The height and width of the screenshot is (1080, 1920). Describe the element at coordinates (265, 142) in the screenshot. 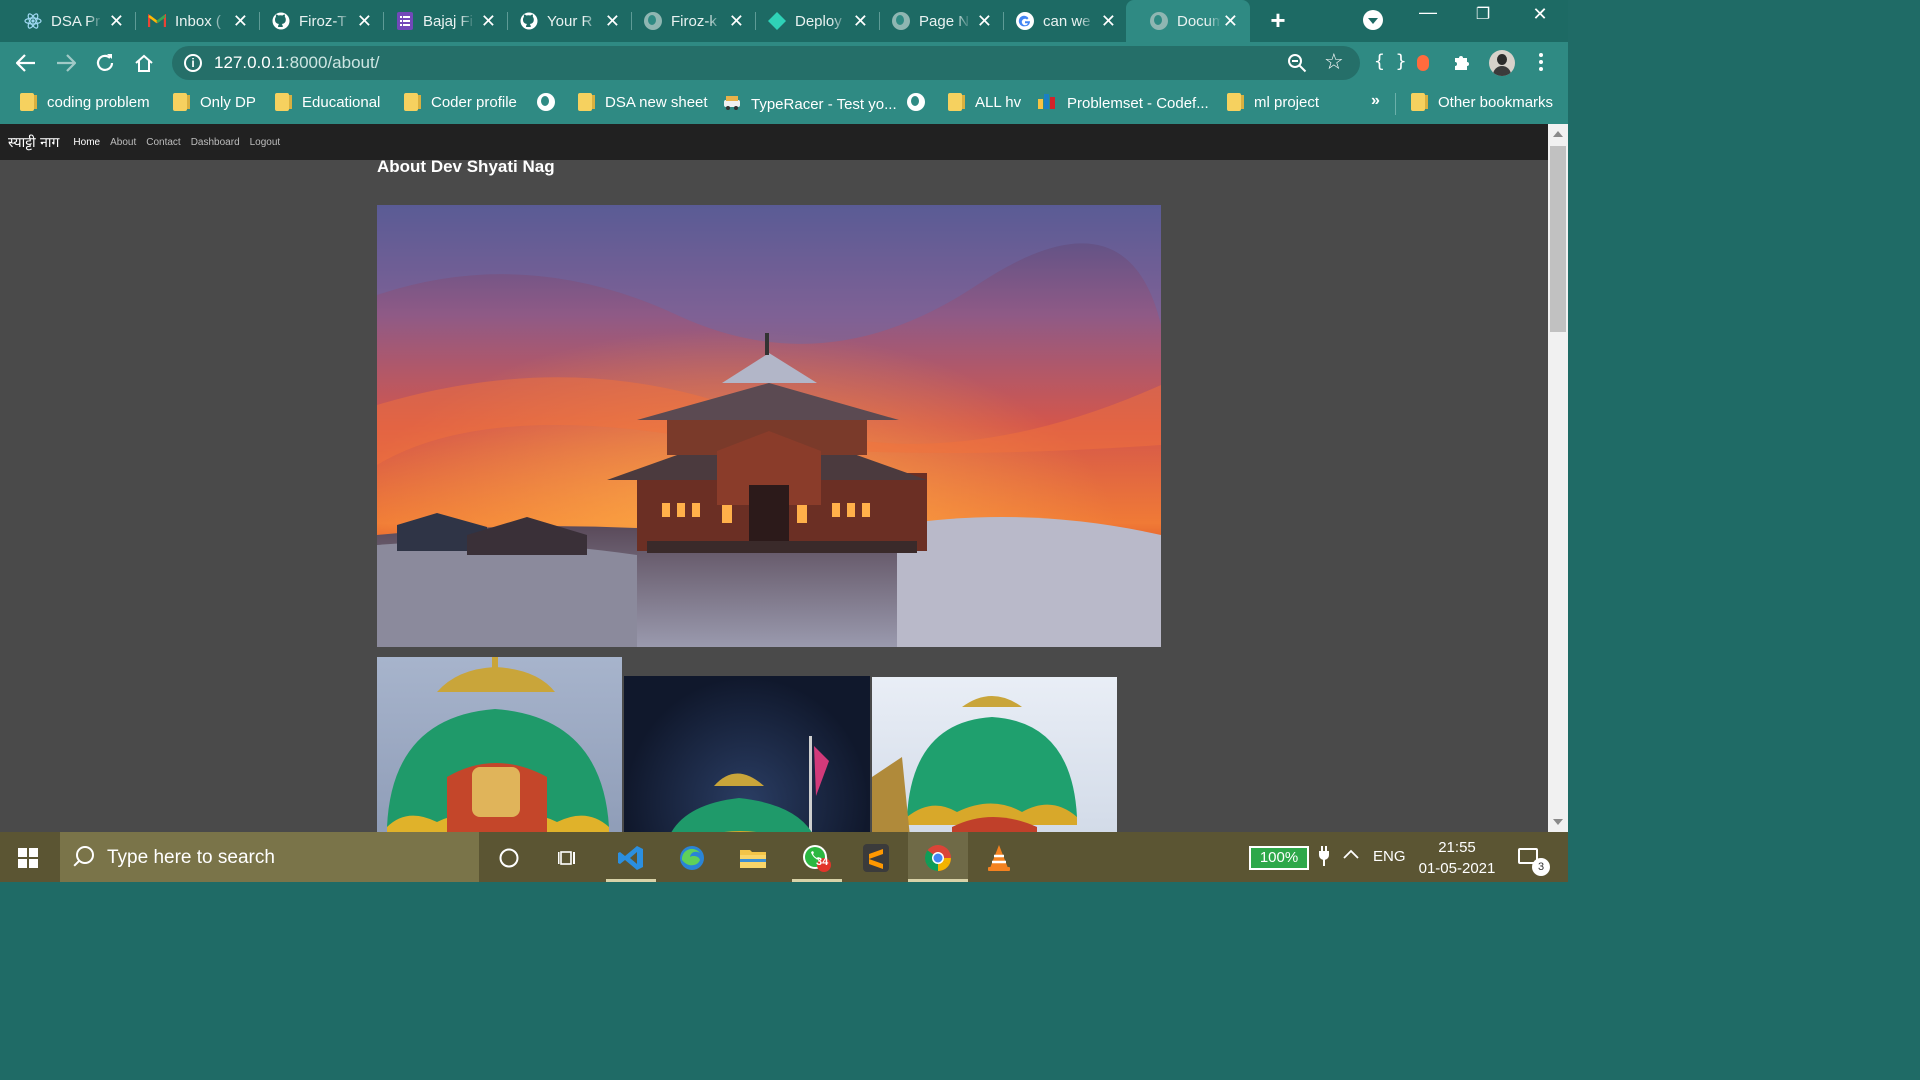

I see `nav-logout: Logout` at that location.